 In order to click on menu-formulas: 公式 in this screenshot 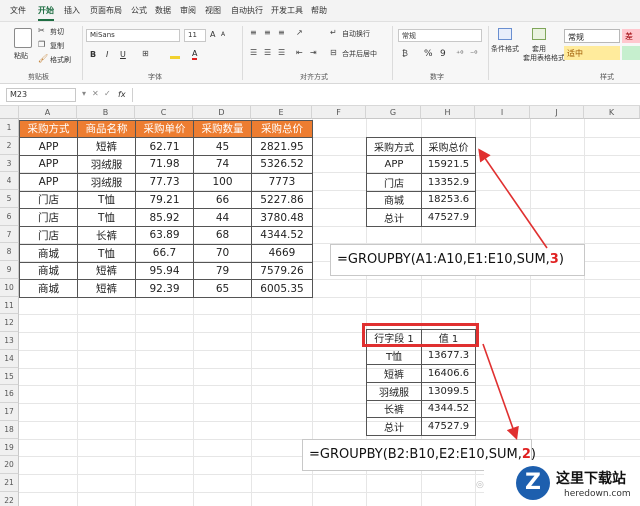, I will do `click(139, 10)`.